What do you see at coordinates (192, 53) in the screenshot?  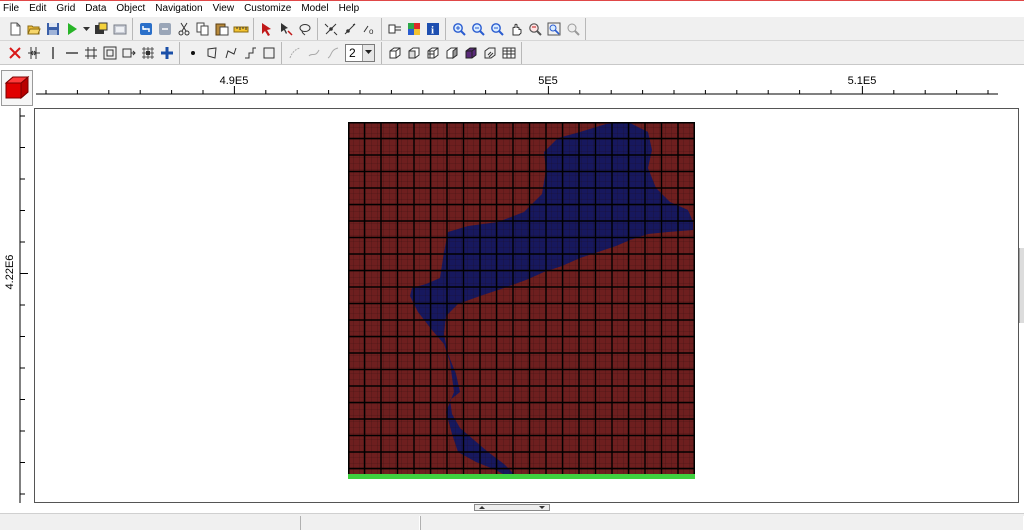 I see `point-icon` at bounding box center [192, 53].